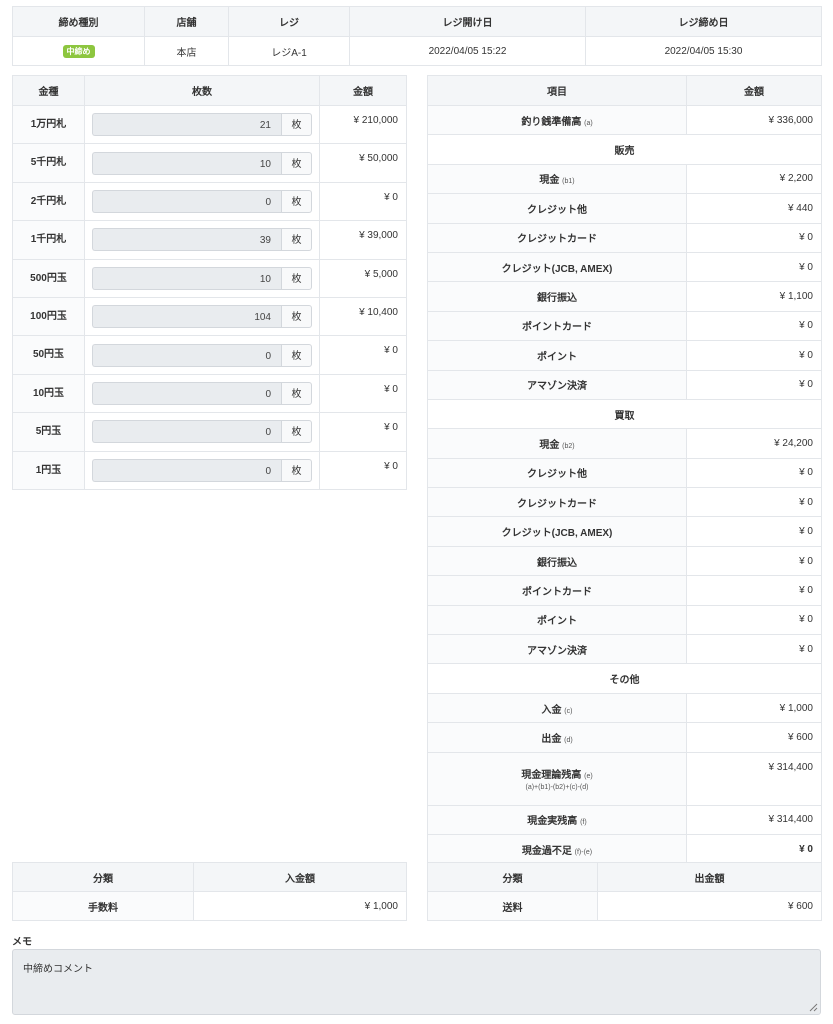  I want to click on deposit-label: 入金 (c), so click(557, 708).